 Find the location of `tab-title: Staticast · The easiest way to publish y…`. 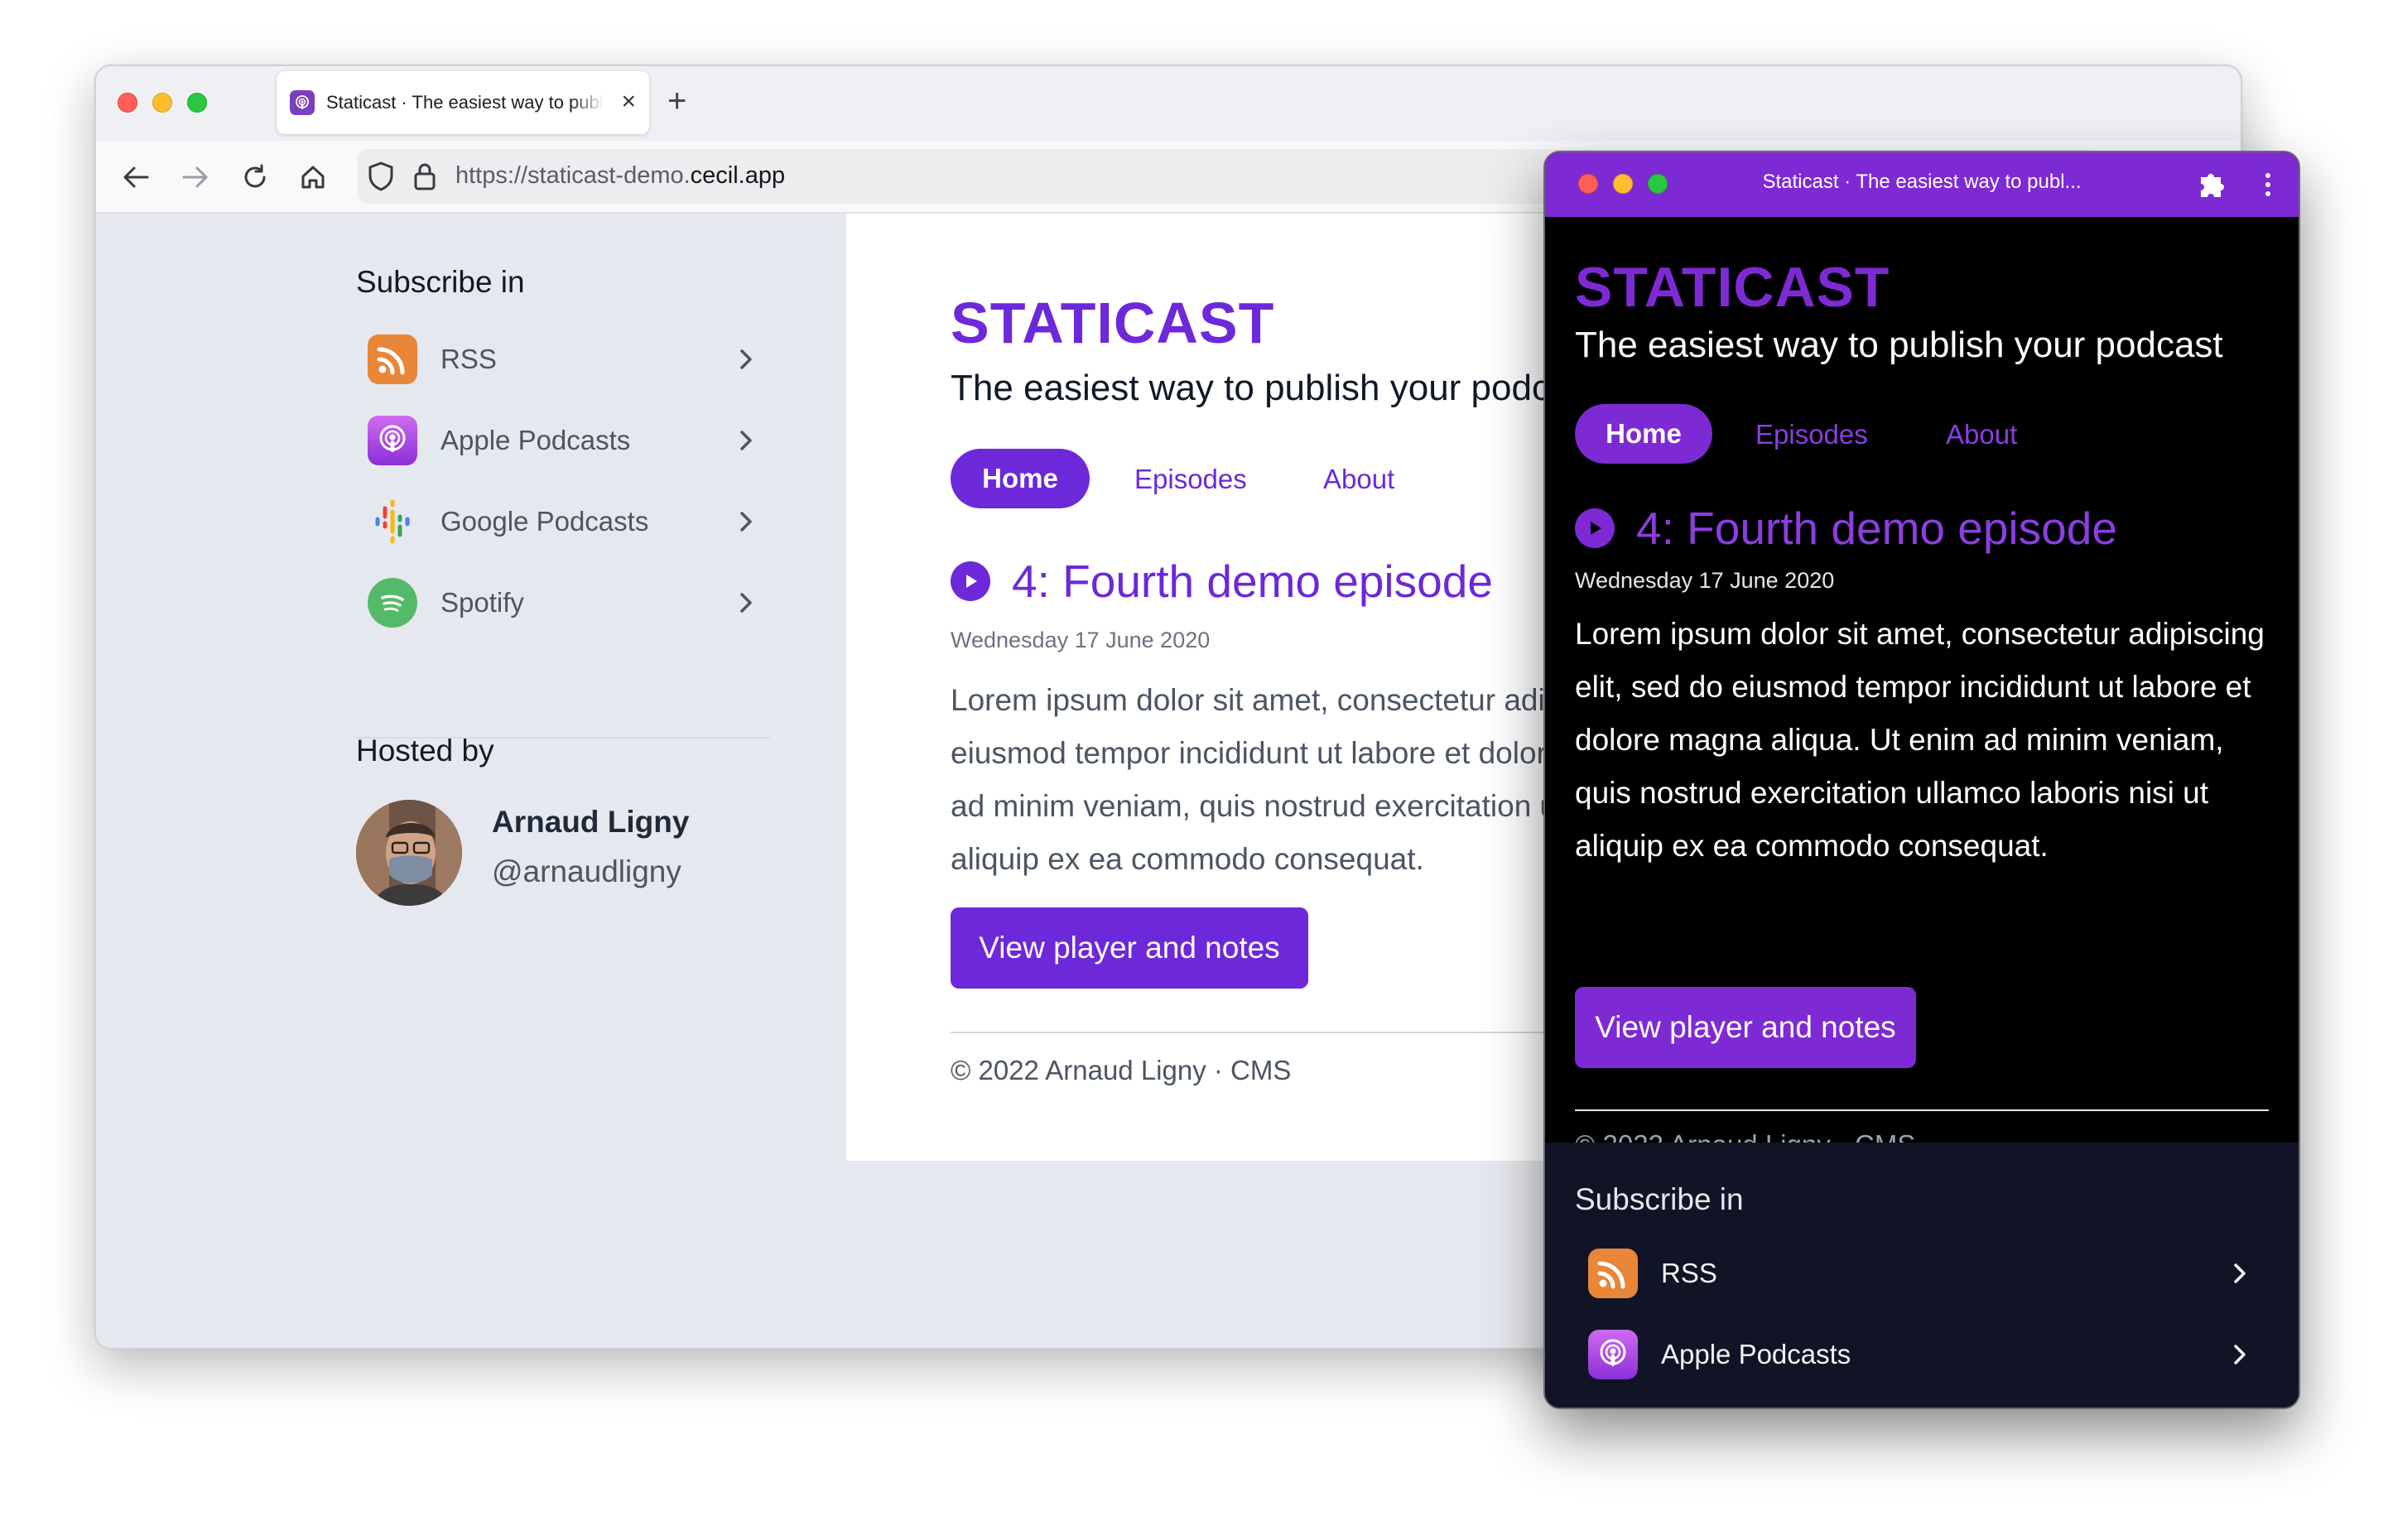

tab-title: Staticast · The easiest way to publish y… is located at coordinates (465, 103).